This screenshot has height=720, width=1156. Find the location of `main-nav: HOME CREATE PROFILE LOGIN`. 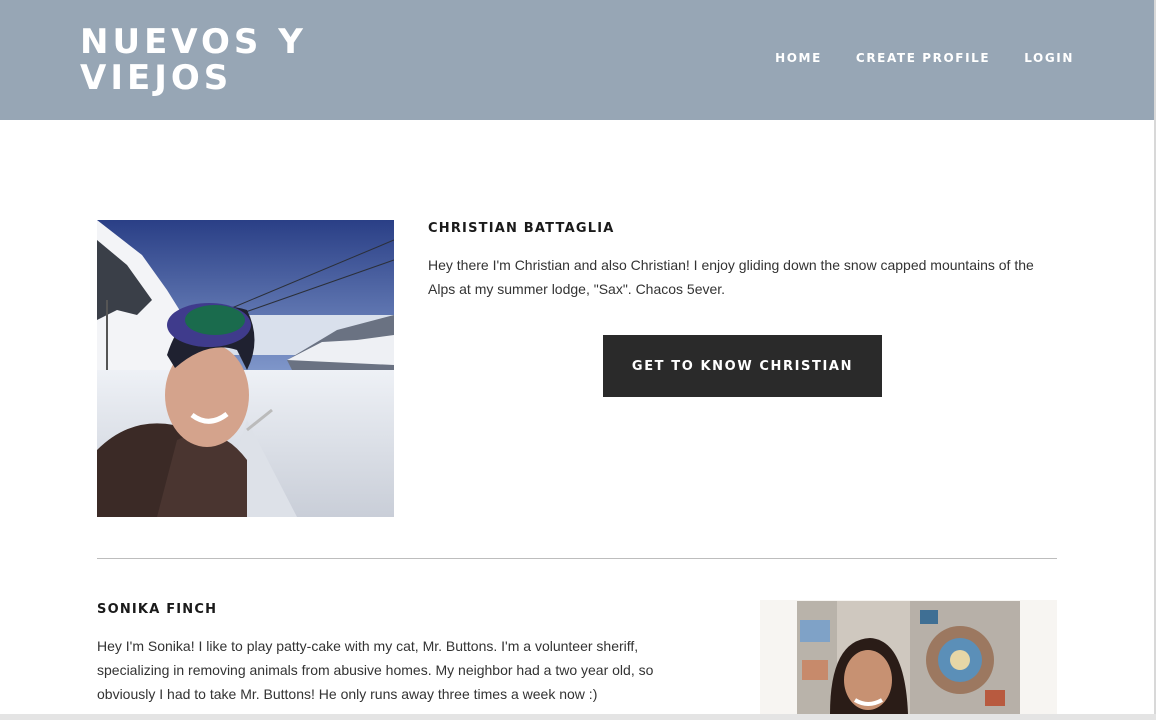

main-nav: HOME CREATE PROFILE LOGIN is located at coordinates (924, 58).